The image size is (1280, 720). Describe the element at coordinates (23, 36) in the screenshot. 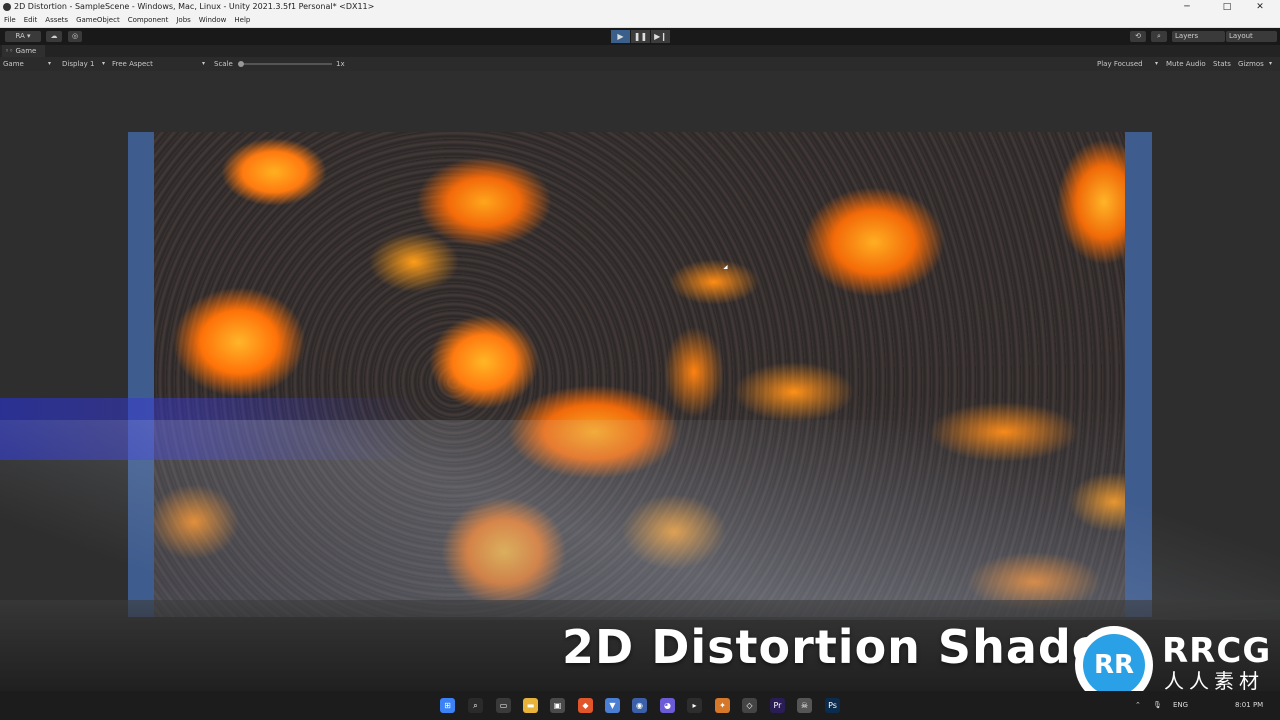

I see `account-button: RA ▾` at that location.